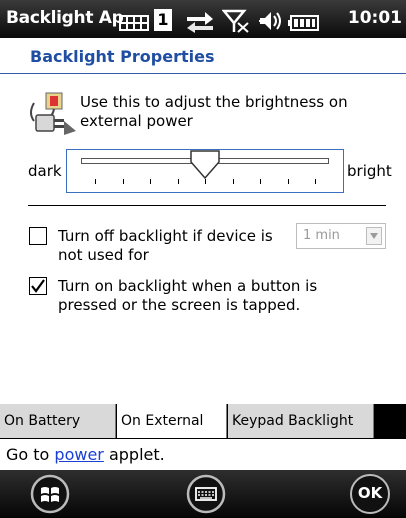 The image size is (406, 518). I want to click on slider-min-label: dark, so click(45, 171).